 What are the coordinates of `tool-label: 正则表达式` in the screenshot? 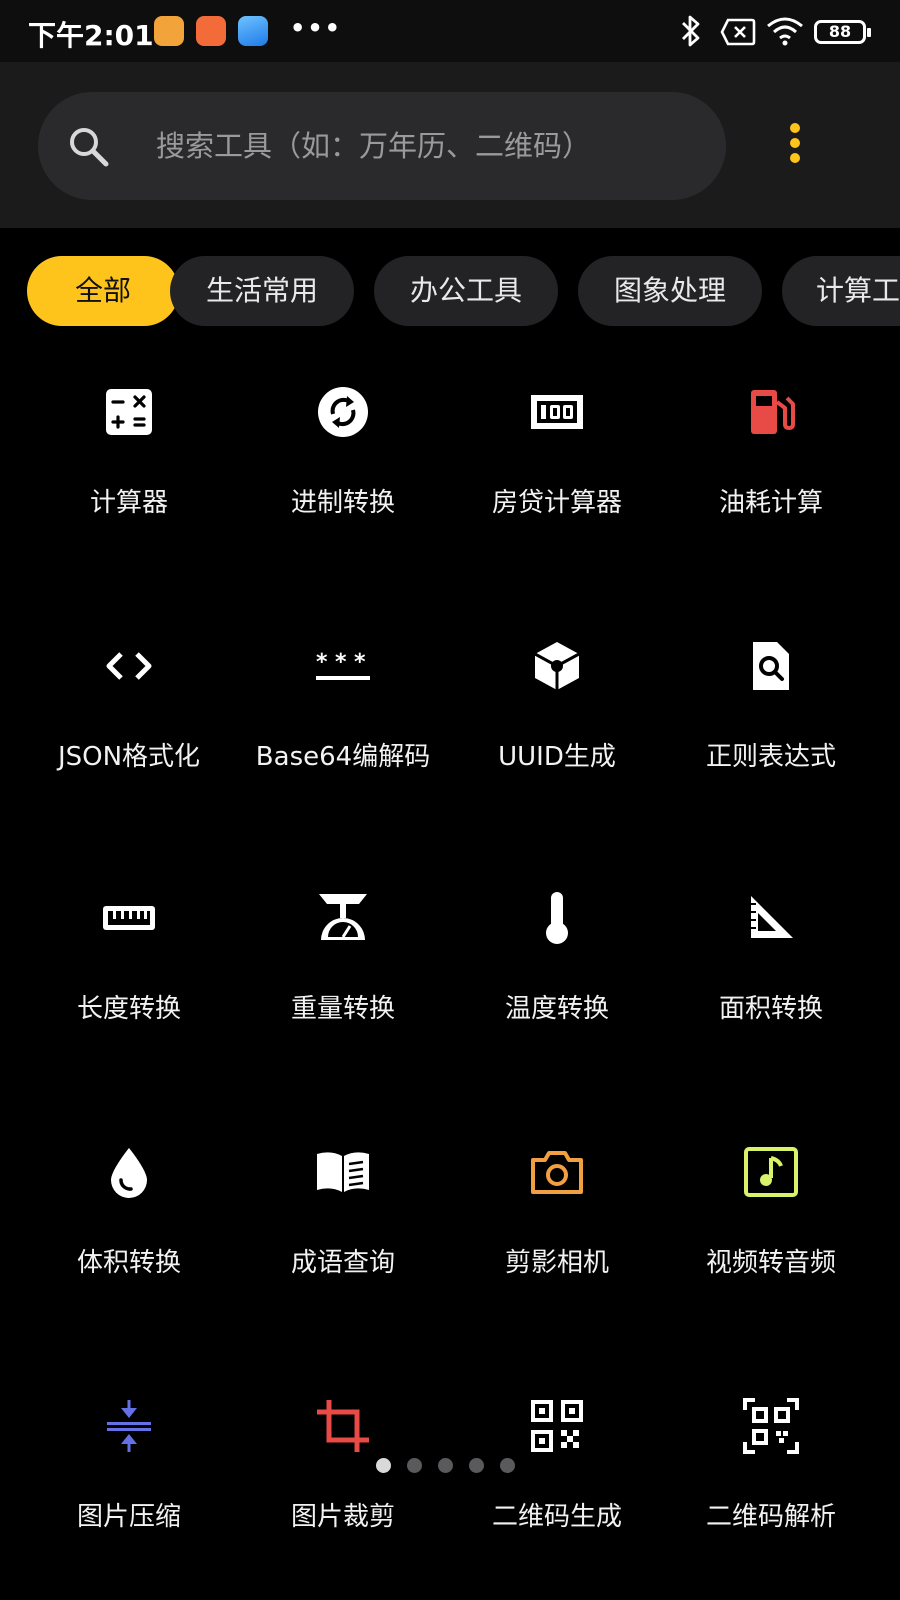 It's located at (770, 757).